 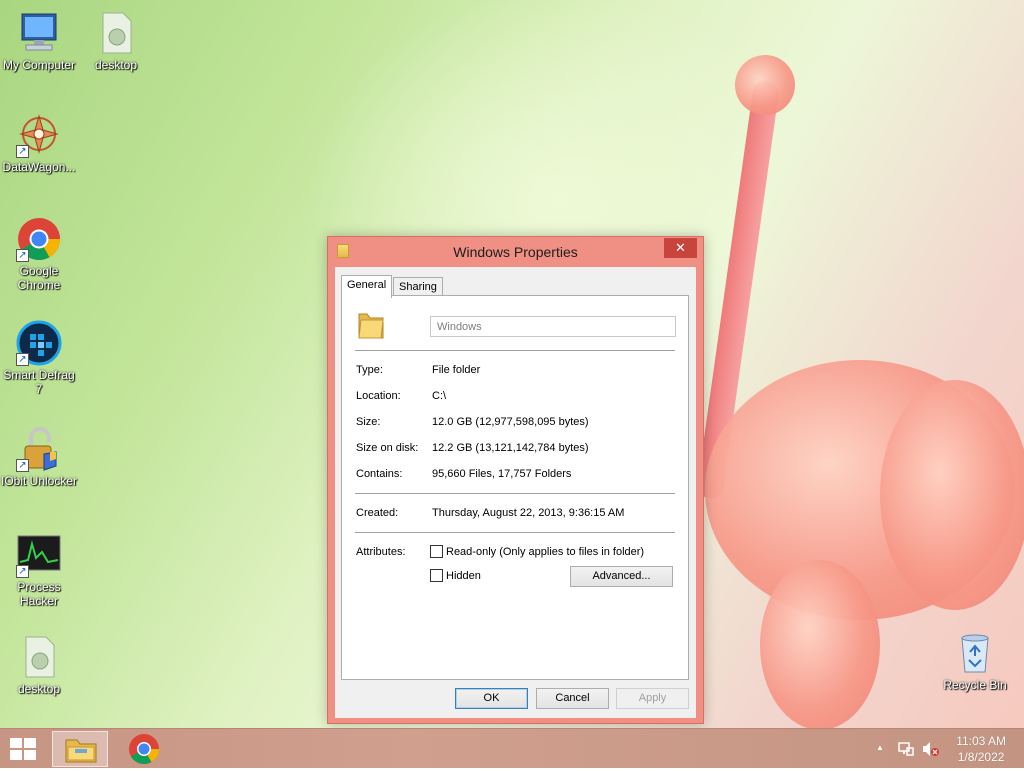 I want to click on system-tray: ▲, so click(x=910, y=749).